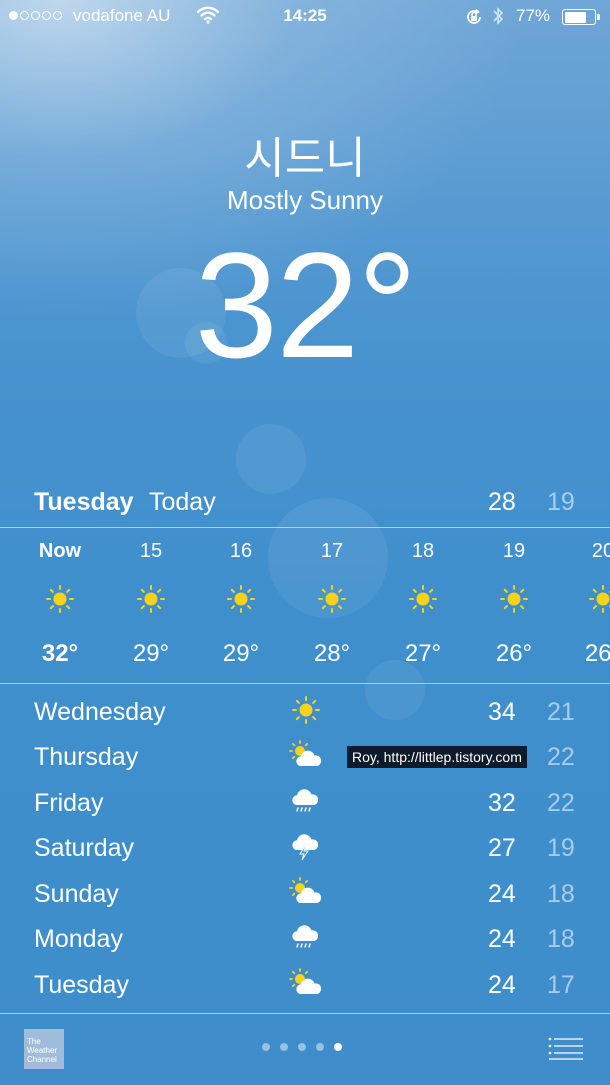  What do you see at coordinates (502, 712) in the screenshot?
I see `day-high: 34` at bounding box center [502, 712].